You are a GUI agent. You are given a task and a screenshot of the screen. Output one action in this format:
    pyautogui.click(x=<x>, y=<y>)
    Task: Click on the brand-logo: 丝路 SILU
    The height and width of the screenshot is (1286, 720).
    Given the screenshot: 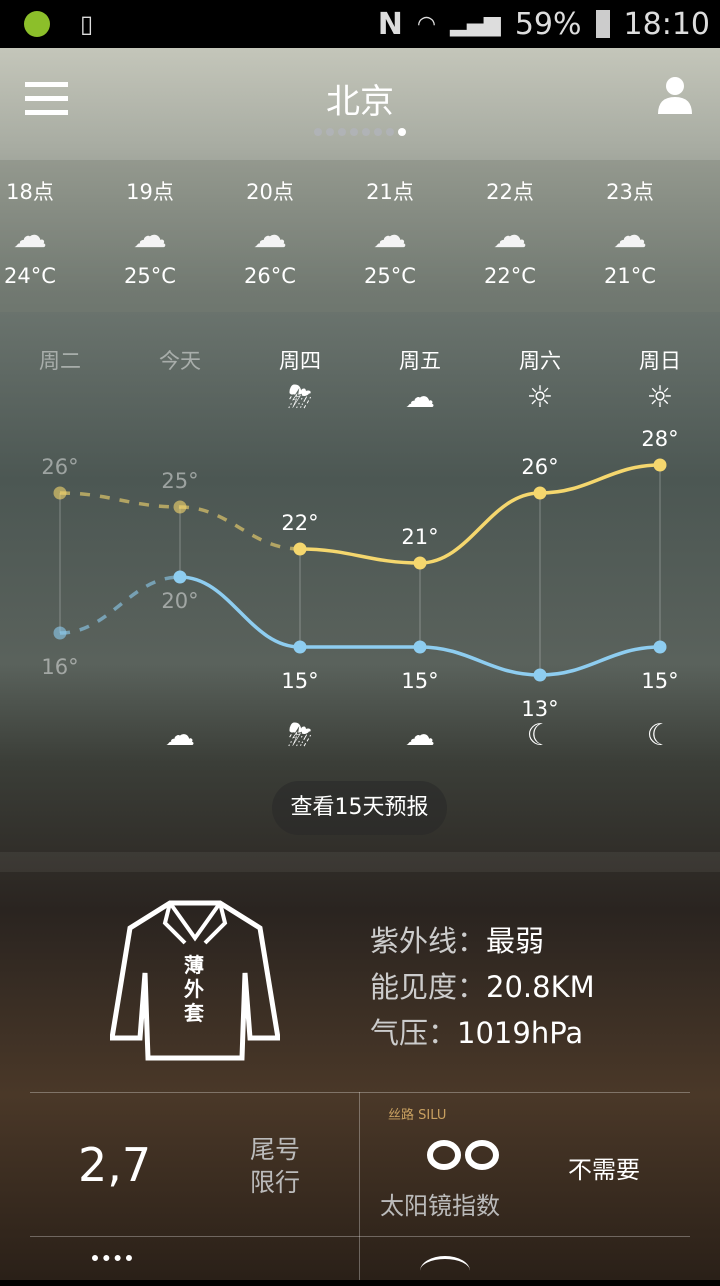 What is the action you would take?
    pyautogui.click(x=417, y=1115)
    